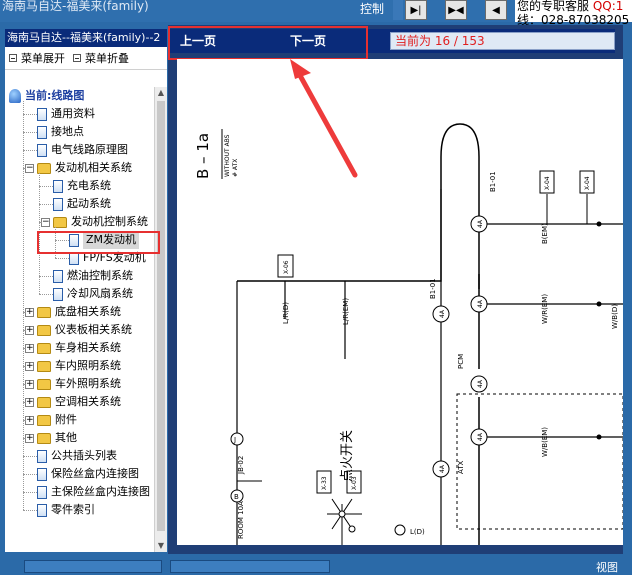  Describe the element at coordinates (372, 9) in the screenshot. I see `control-label: 控制` at that location.